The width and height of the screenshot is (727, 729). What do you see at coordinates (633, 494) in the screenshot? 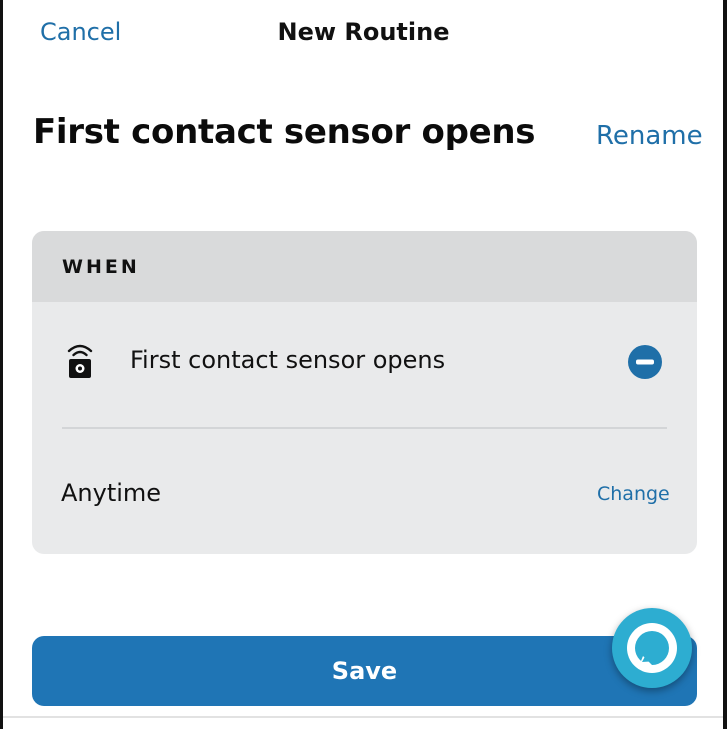
I see `change-schedule-link: Change` at bounding box center [633, 494].